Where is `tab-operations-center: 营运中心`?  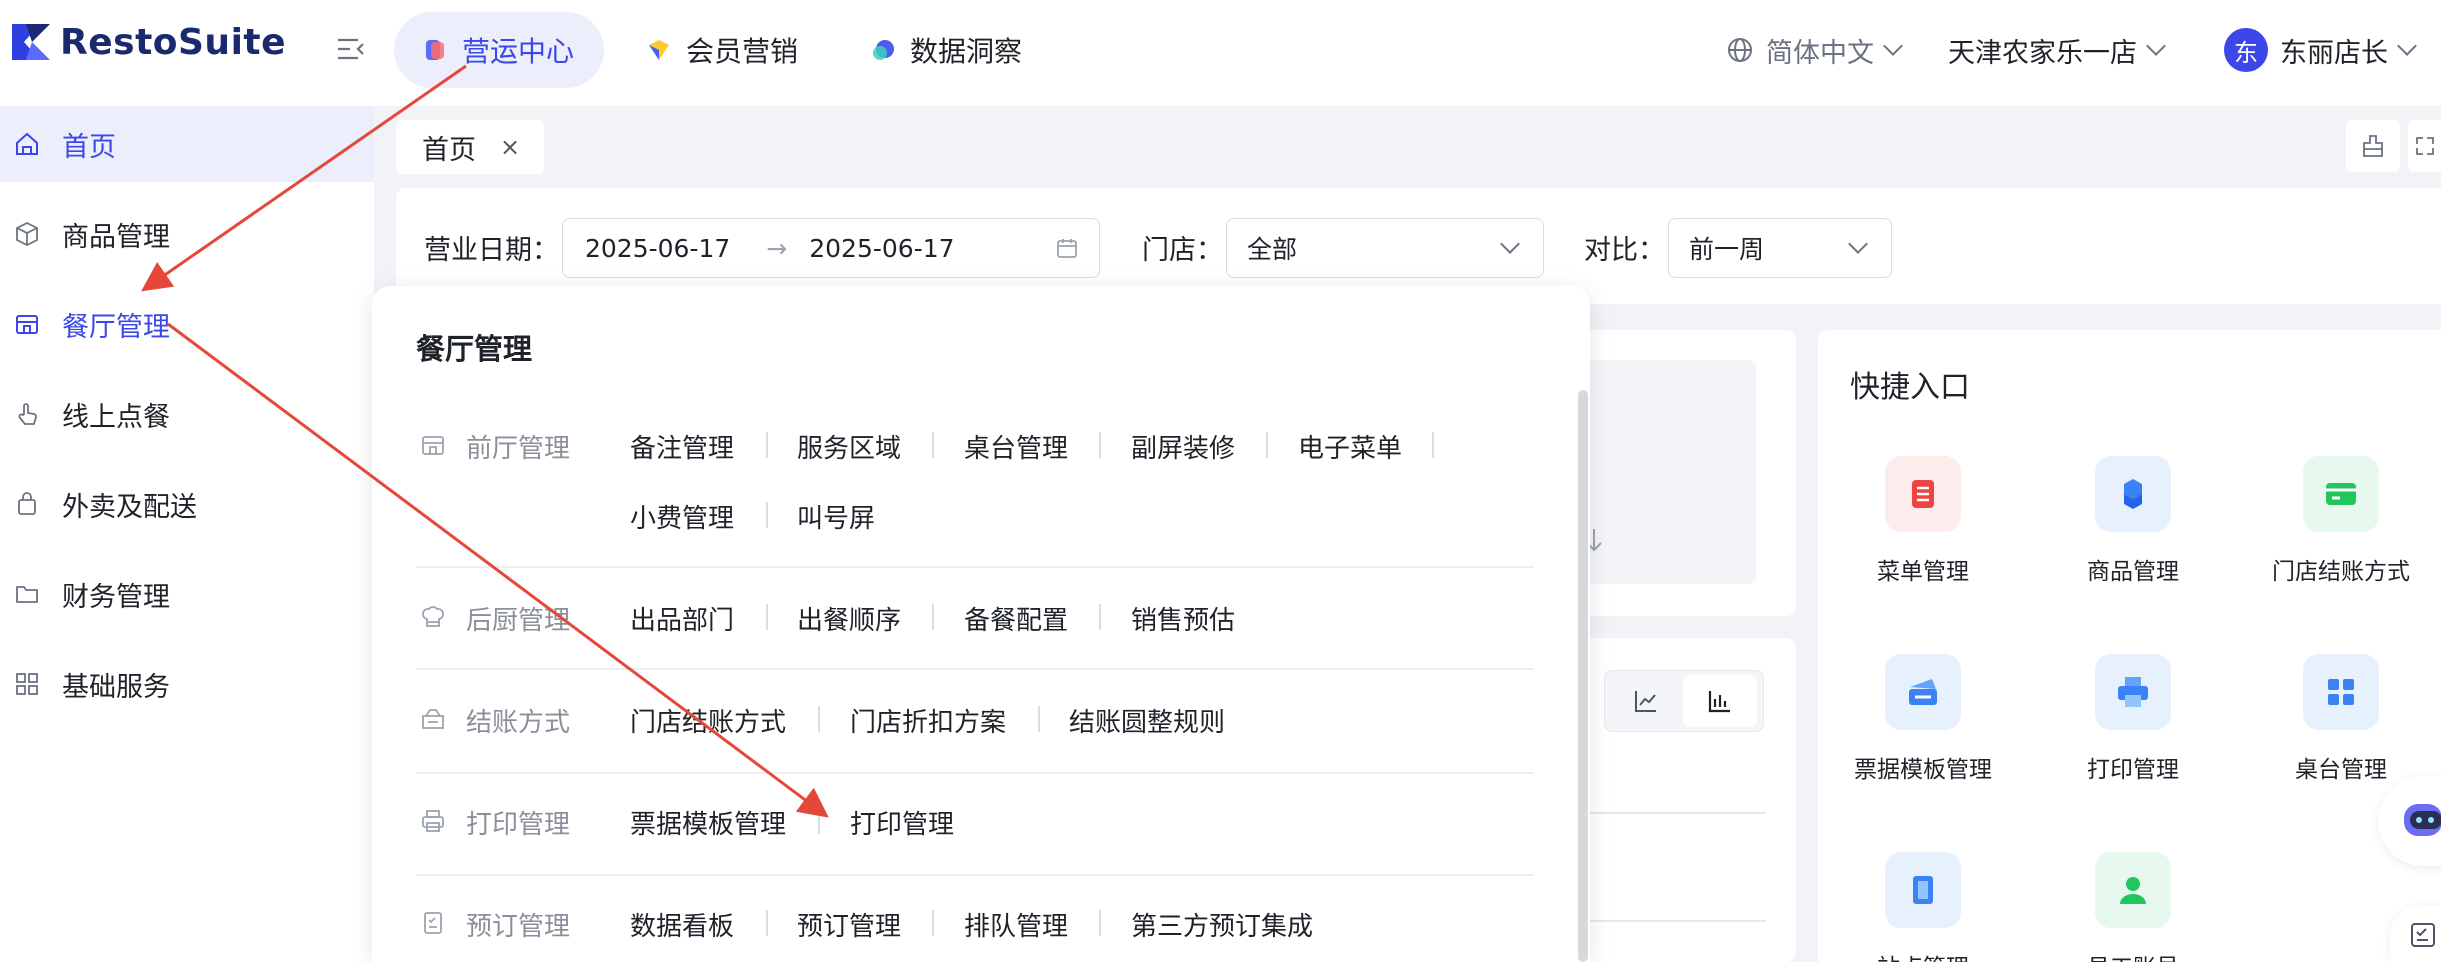 tab-operations-center: 营运中心 is located at coordinates (499, 50).